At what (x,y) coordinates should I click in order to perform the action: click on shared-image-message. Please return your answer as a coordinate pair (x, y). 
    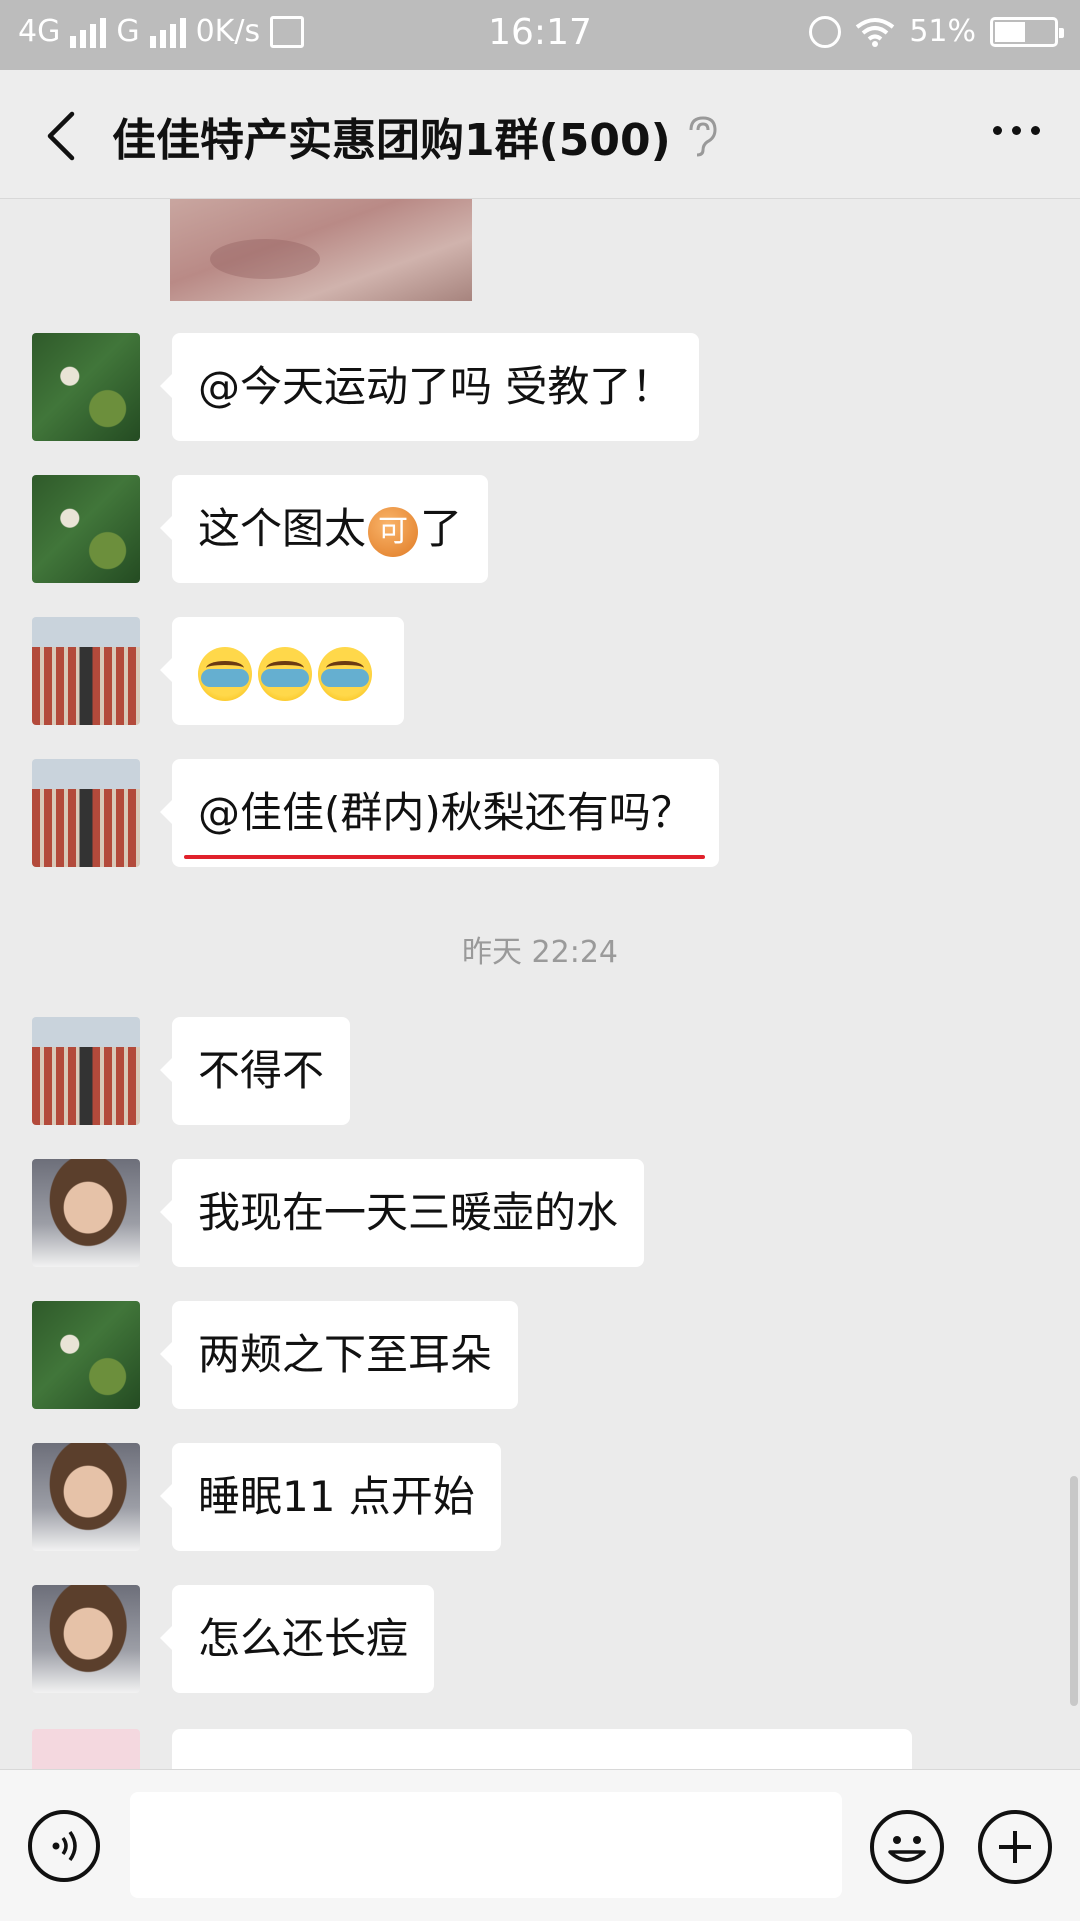
    Looking at the image, I should click on (321, 250).